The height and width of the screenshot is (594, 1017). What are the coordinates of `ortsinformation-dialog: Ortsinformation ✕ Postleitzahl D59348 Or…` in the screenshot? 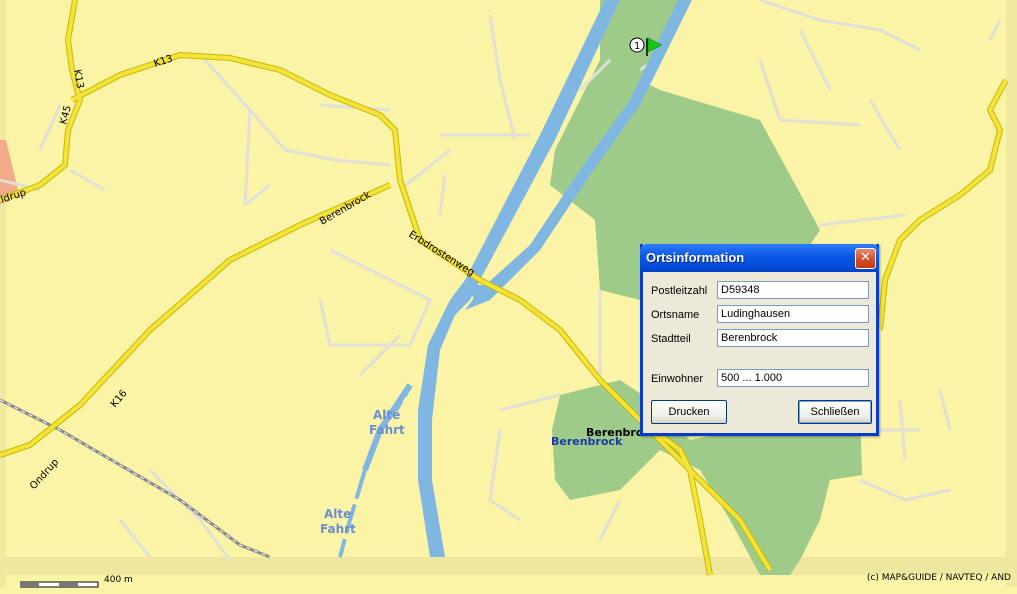 It's located at (759, 340).